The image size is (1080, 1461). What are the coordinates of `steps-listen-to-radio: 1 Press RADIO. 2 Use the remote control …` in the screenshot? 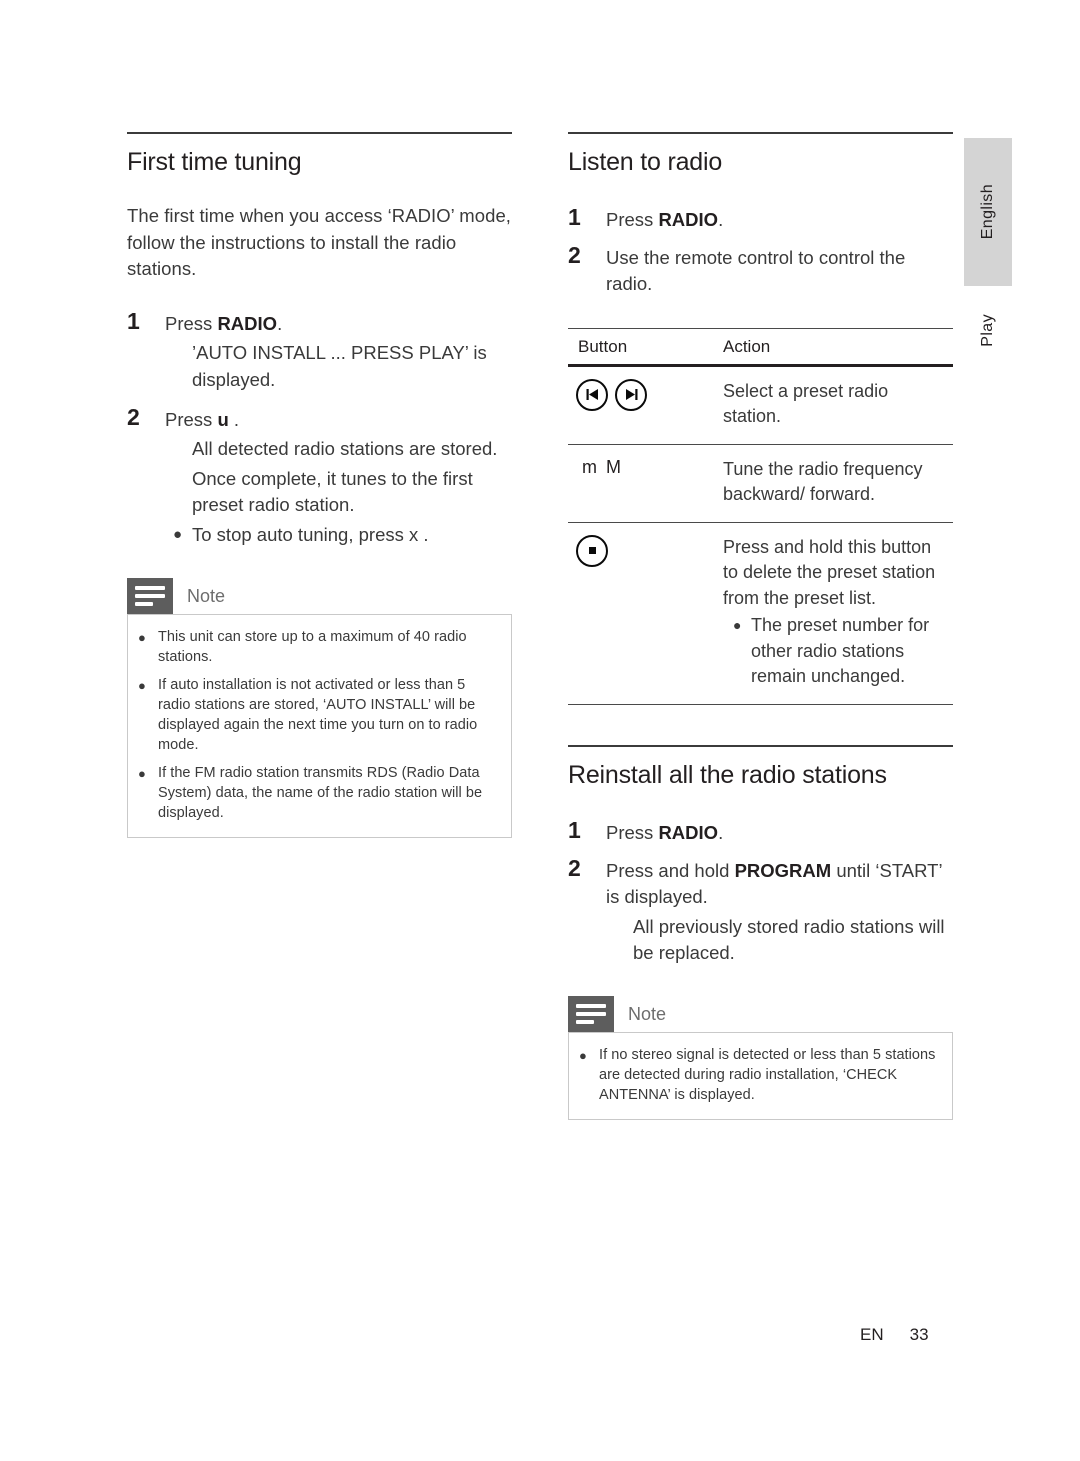 It's located at (760, 250).